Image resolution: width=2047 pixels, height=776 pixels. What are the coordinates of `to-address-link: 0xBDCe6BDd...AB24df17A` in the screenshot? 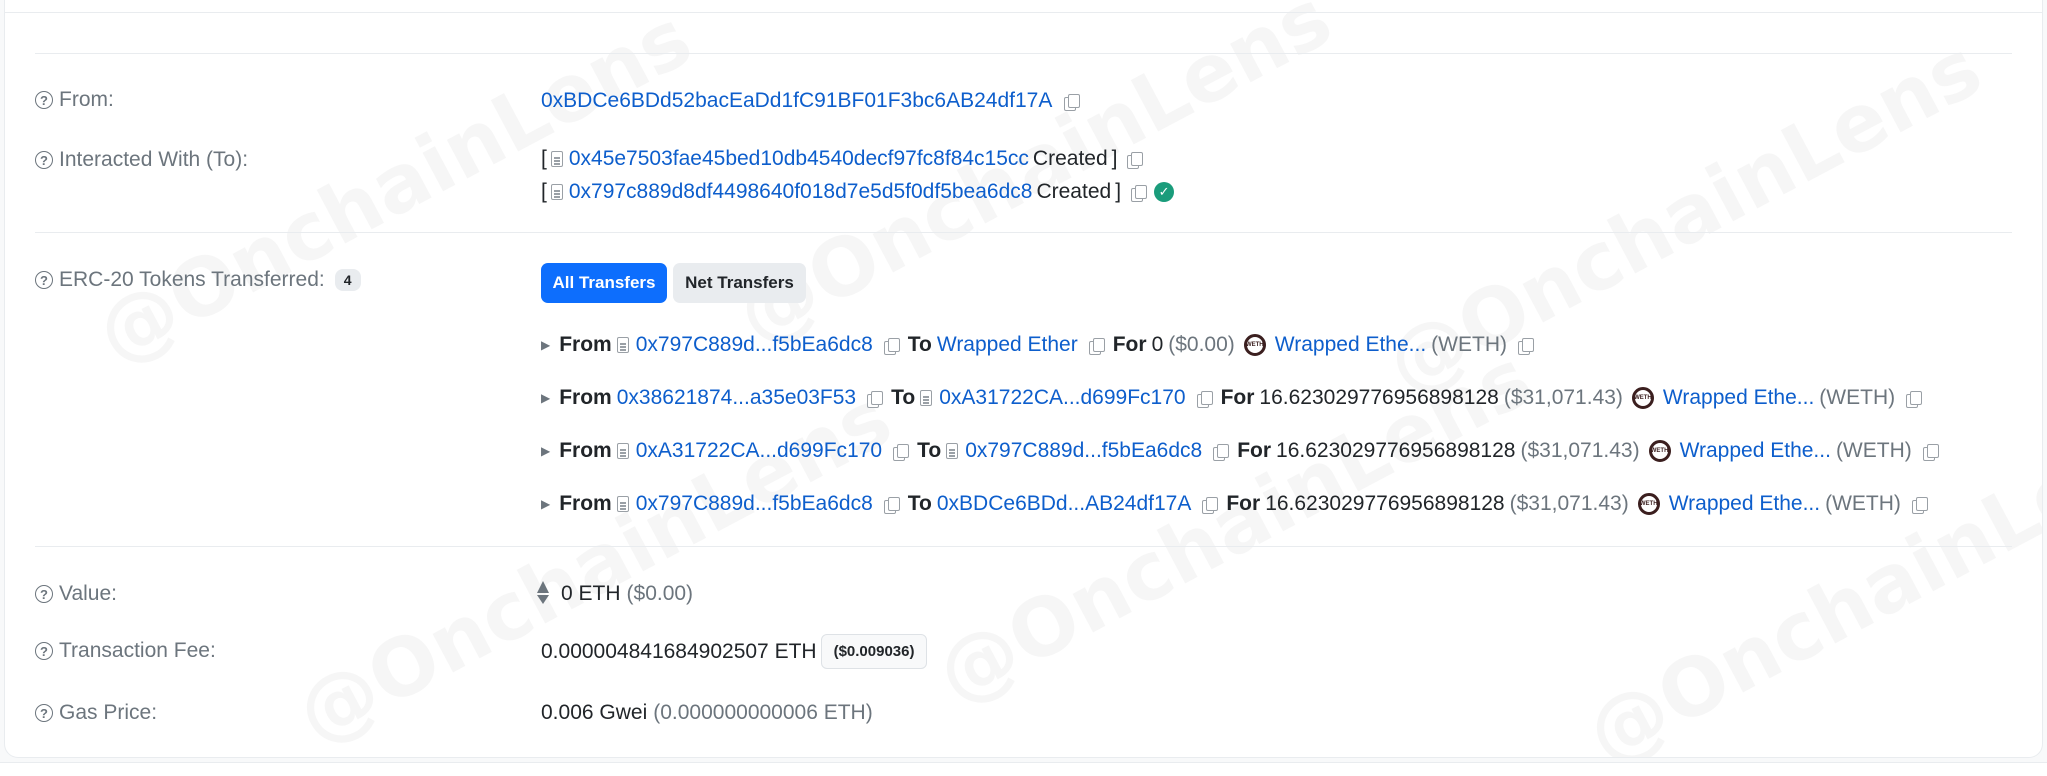 It's located at (1064, 504).